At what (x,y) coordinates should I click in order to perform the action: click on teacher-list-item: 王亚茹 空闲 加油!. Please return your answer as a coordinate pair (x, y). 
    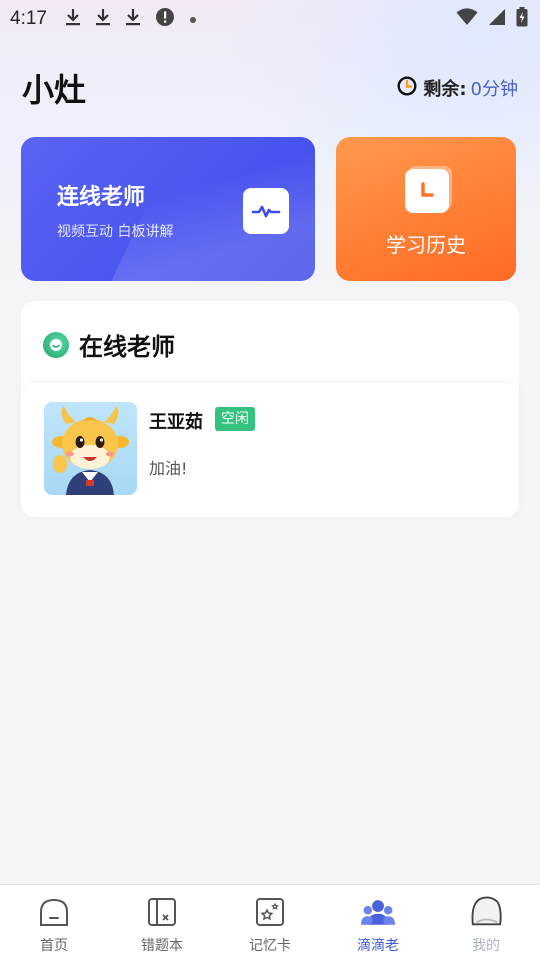
    Looking at the image, I should click on (270, 450).